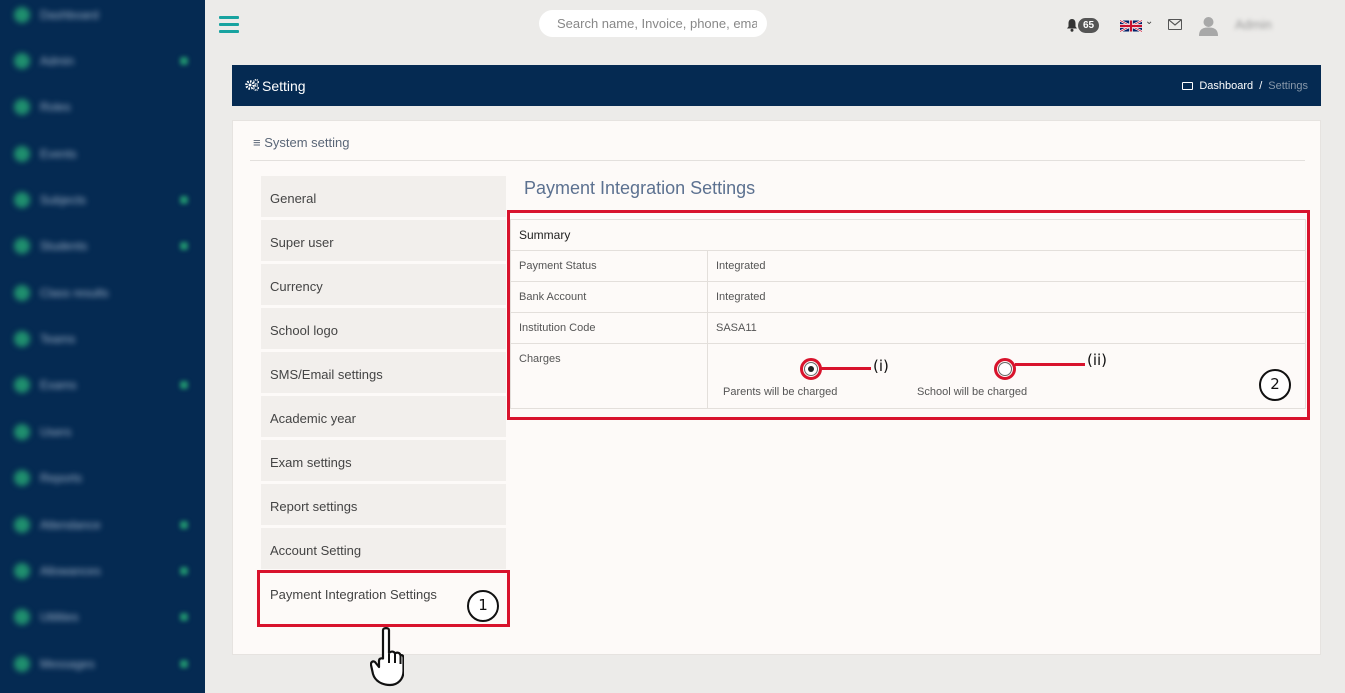 This screenshot has width=1345, height=693. What do you see at coordinates (229, 25) in the screenshot?
I see `menu-toggle-icon` at bounding box center [229, 25].